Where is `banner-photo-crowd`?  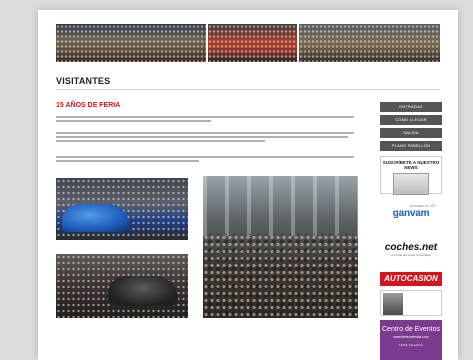 banner-photo-crowd is located at coordinates (131, 43).